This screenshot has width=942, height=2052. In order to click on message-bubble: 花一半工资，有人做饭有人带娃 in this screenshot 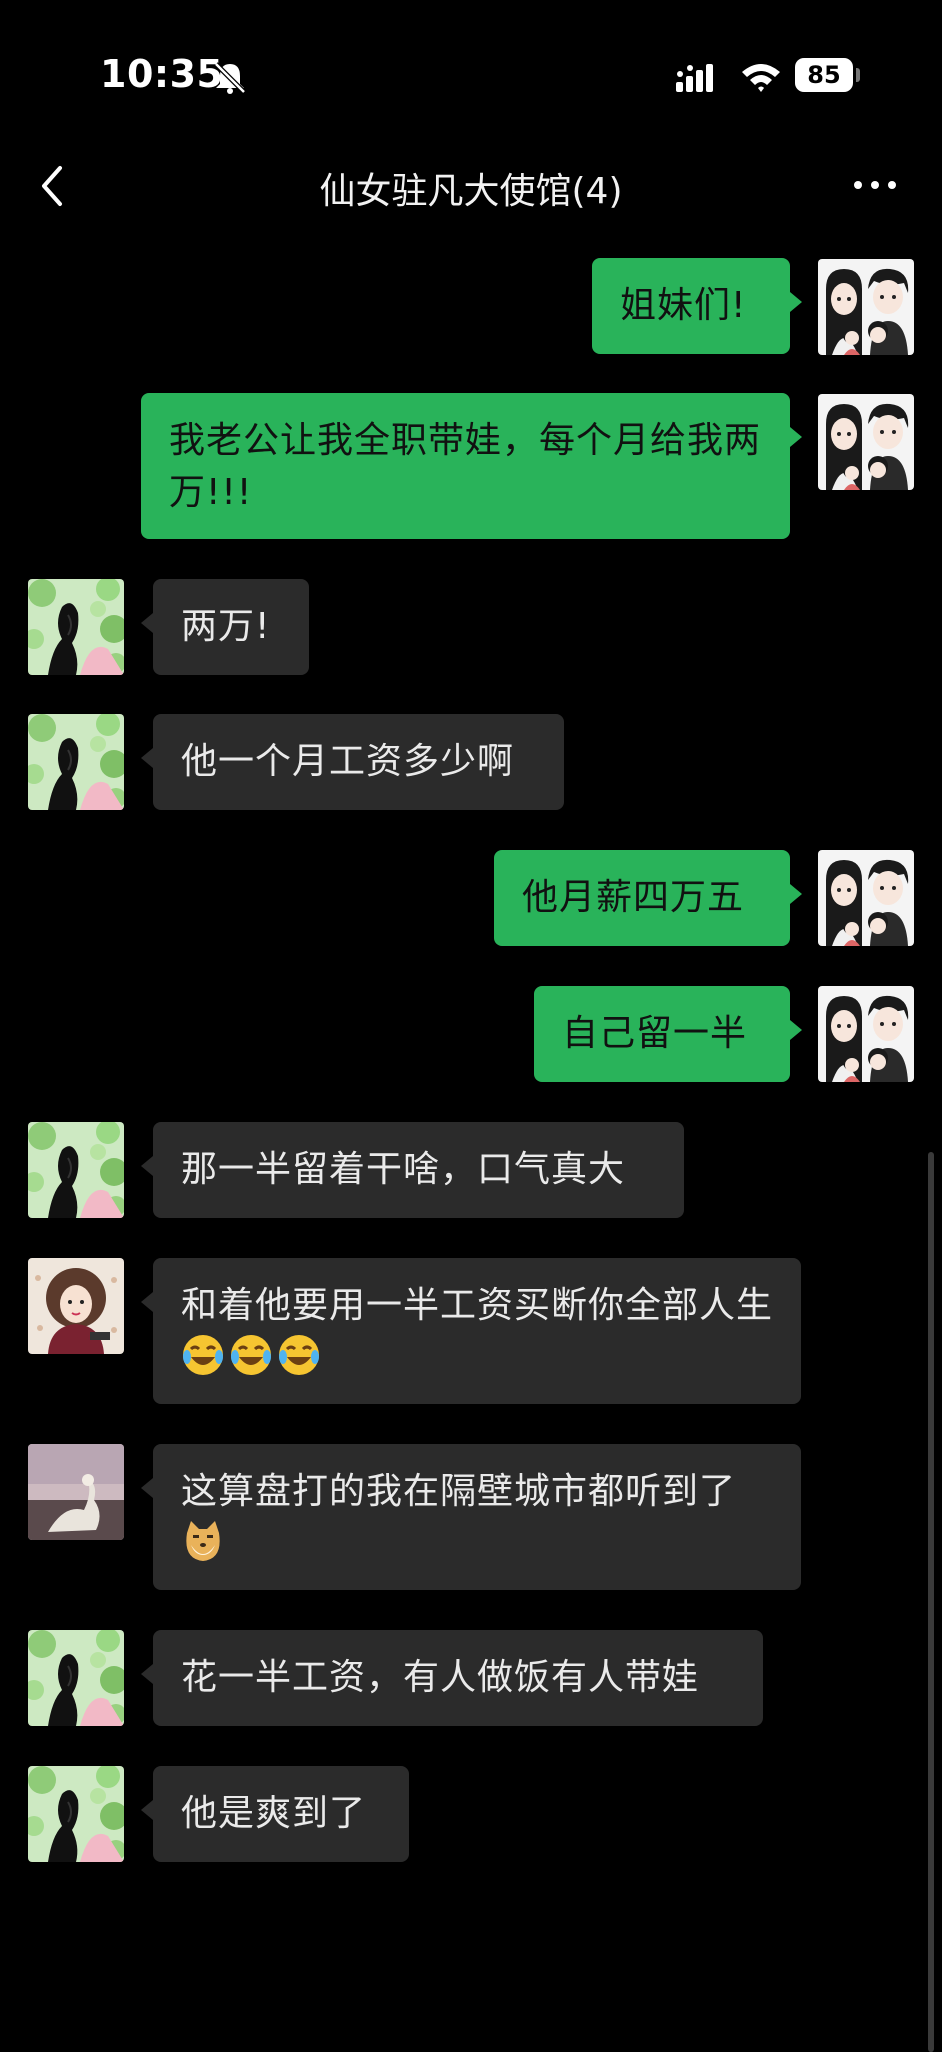, I will do `click(452, 1678)`.